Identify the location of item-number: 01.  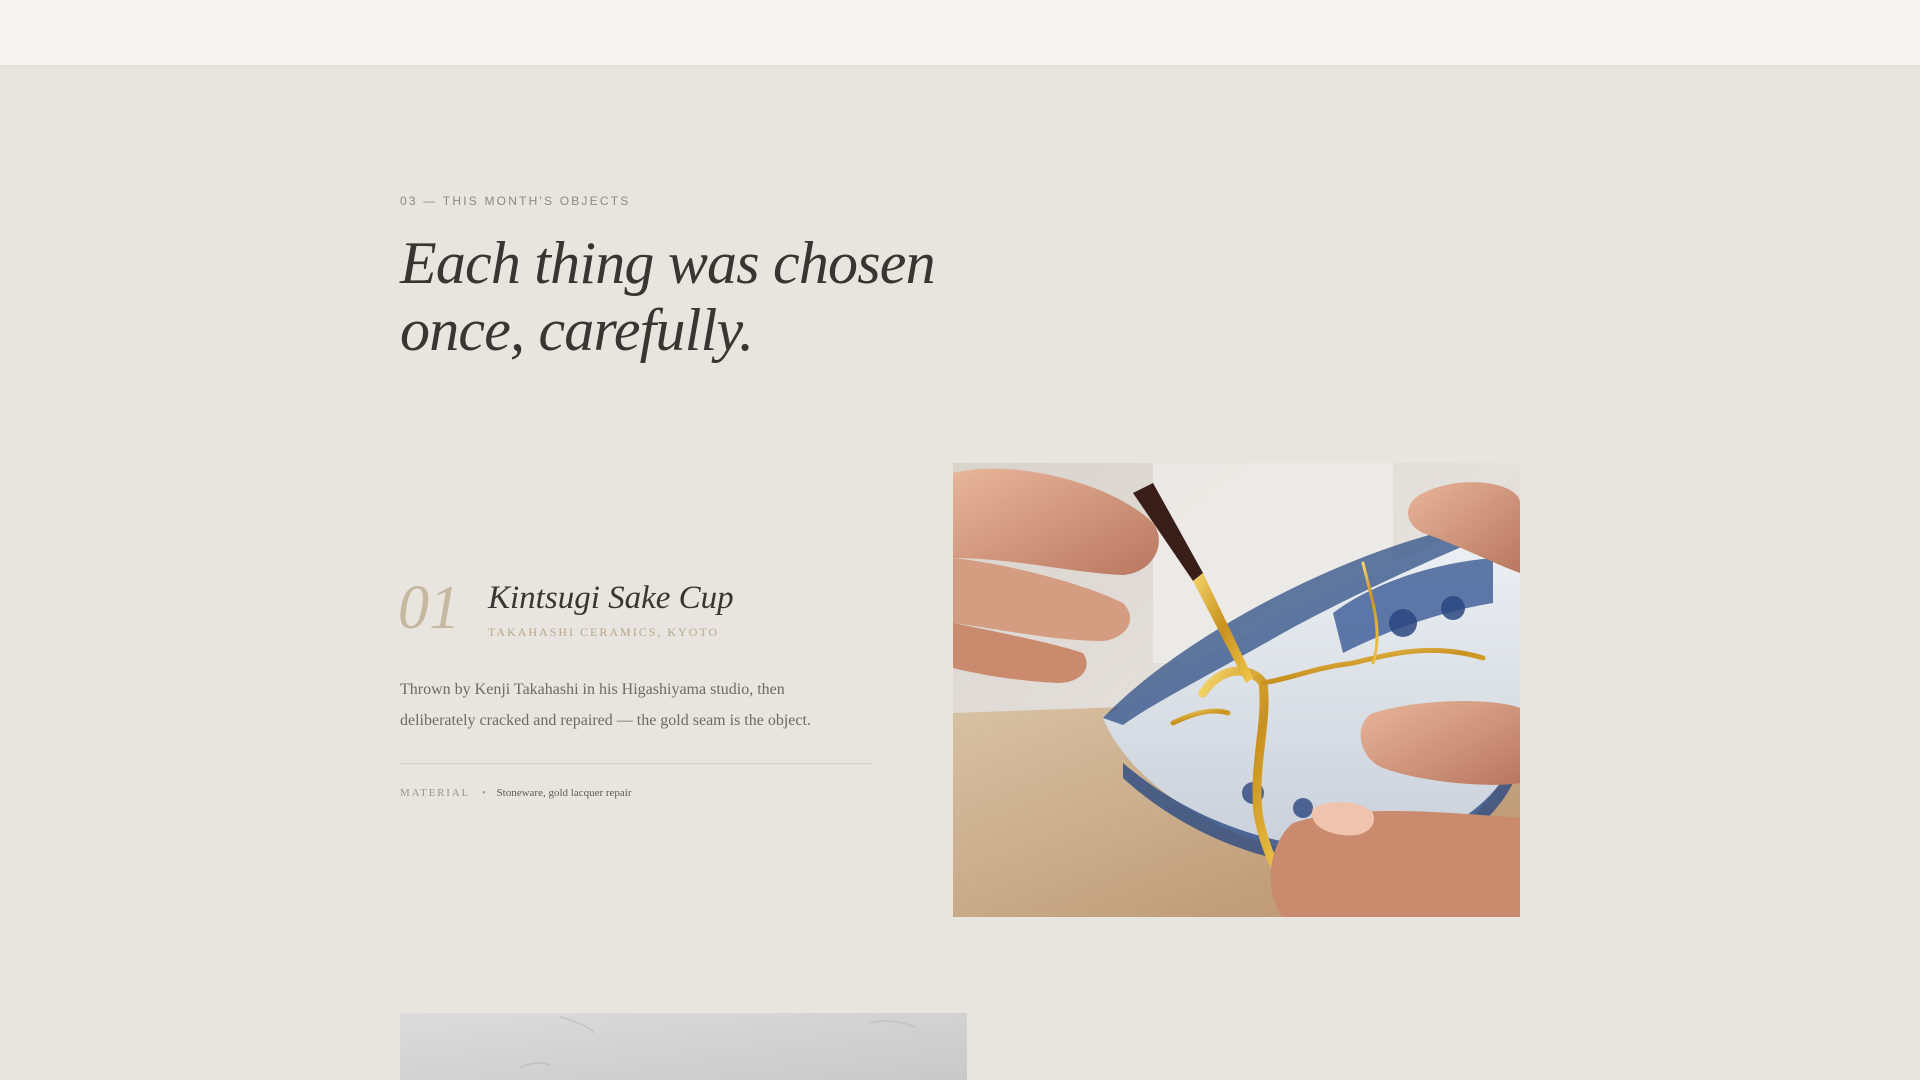
(429, 608).